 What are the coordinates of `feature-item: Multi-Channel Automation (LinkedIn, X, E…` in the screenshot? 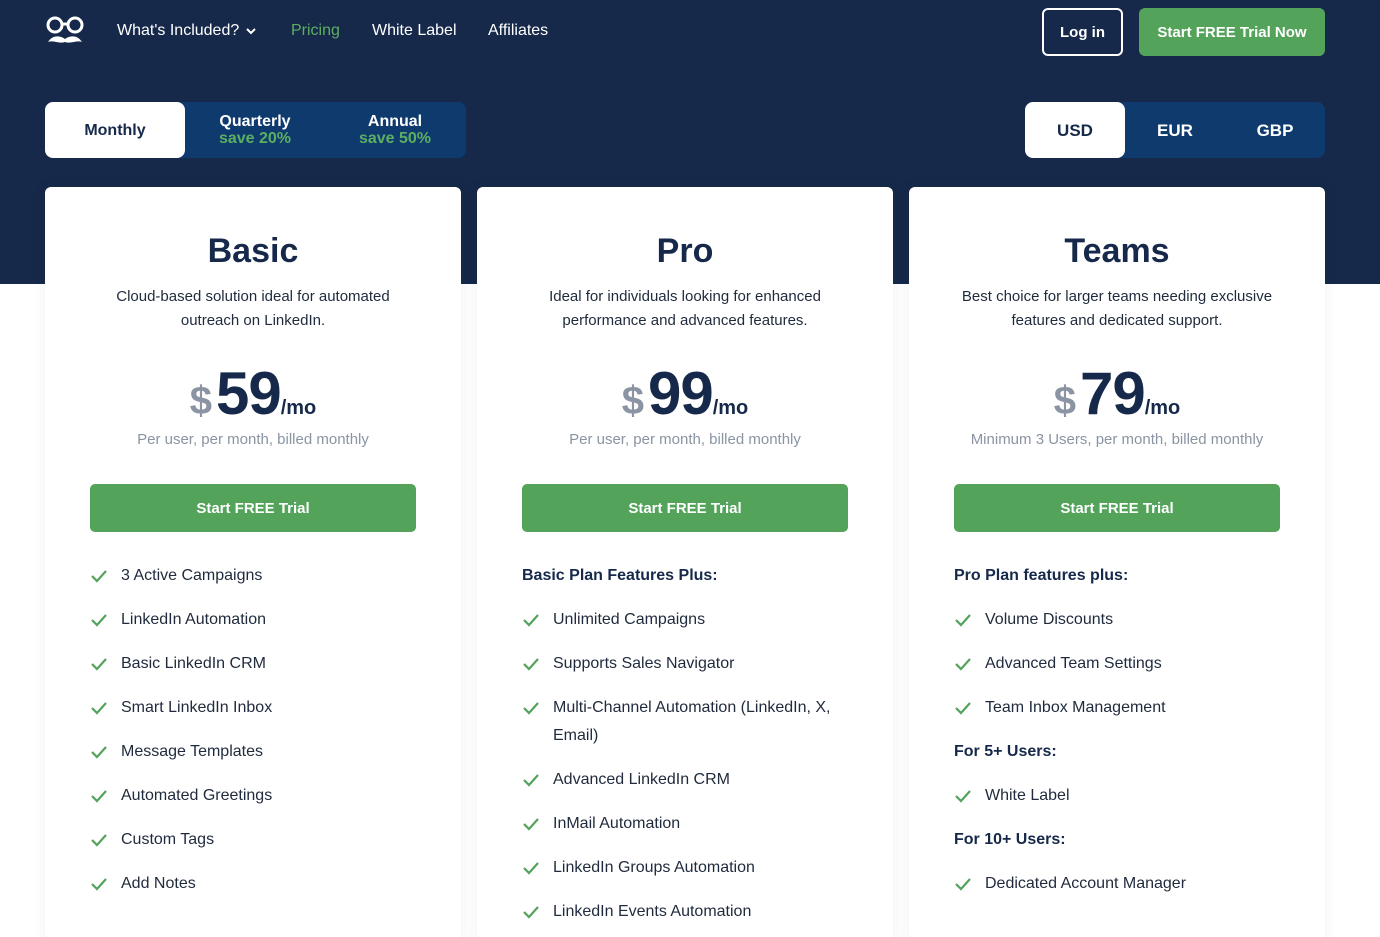 It's located at (685, 722).